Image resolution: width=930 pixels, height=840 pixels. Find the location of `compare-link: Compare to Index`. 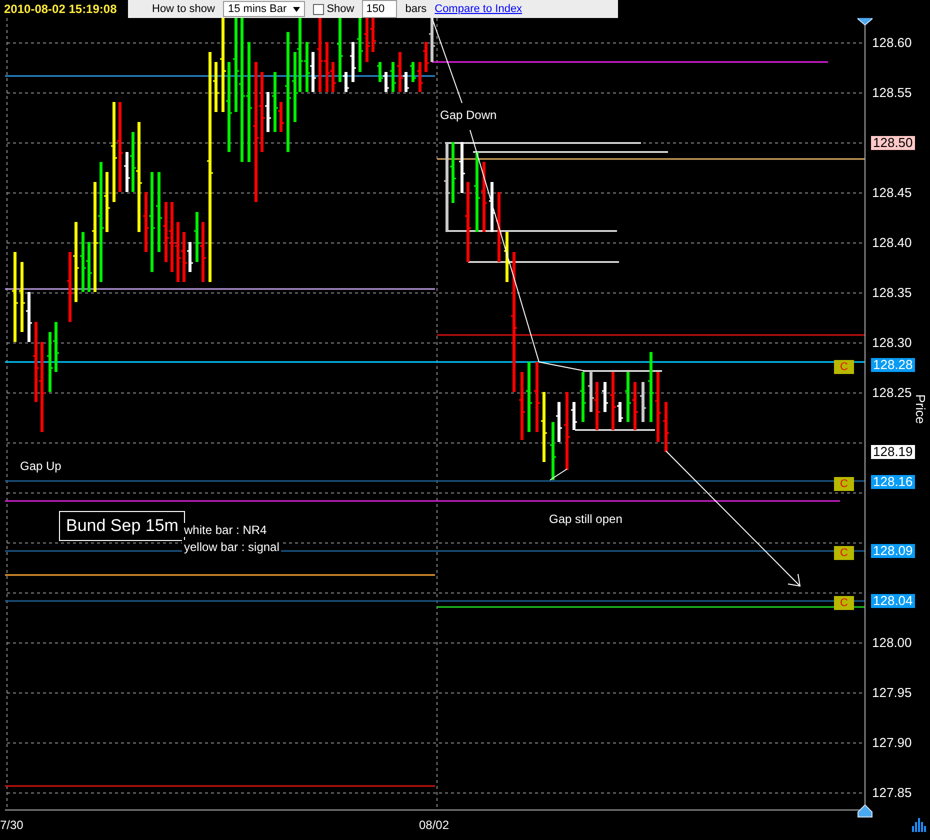

compare-link: Compare to Index is located at coordinates (478, 9).